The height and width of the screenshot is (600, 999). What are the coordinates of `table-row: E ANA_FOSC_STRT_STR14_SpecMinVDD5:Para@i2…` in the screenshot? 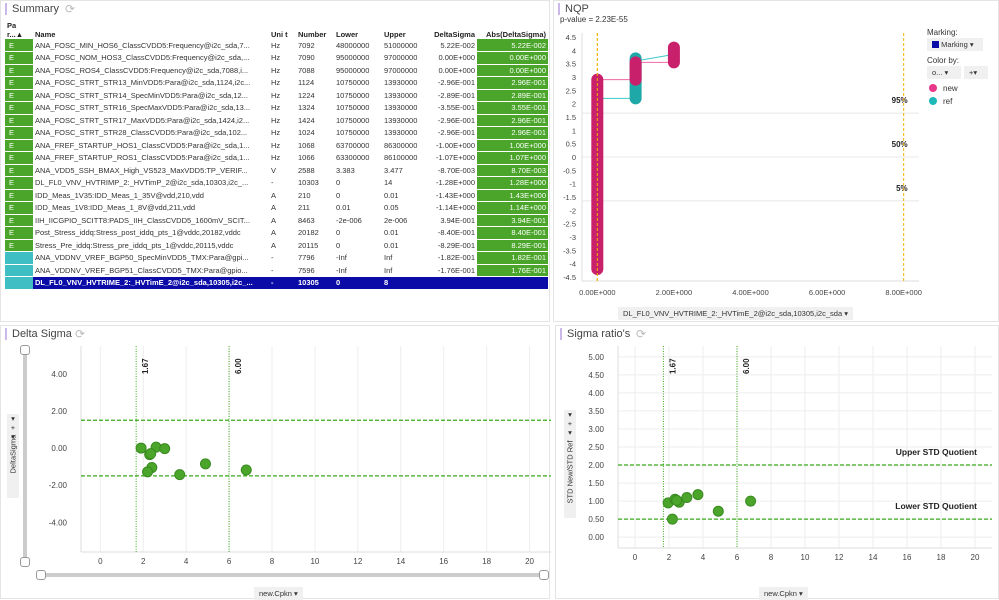 It's located at (276, 95).